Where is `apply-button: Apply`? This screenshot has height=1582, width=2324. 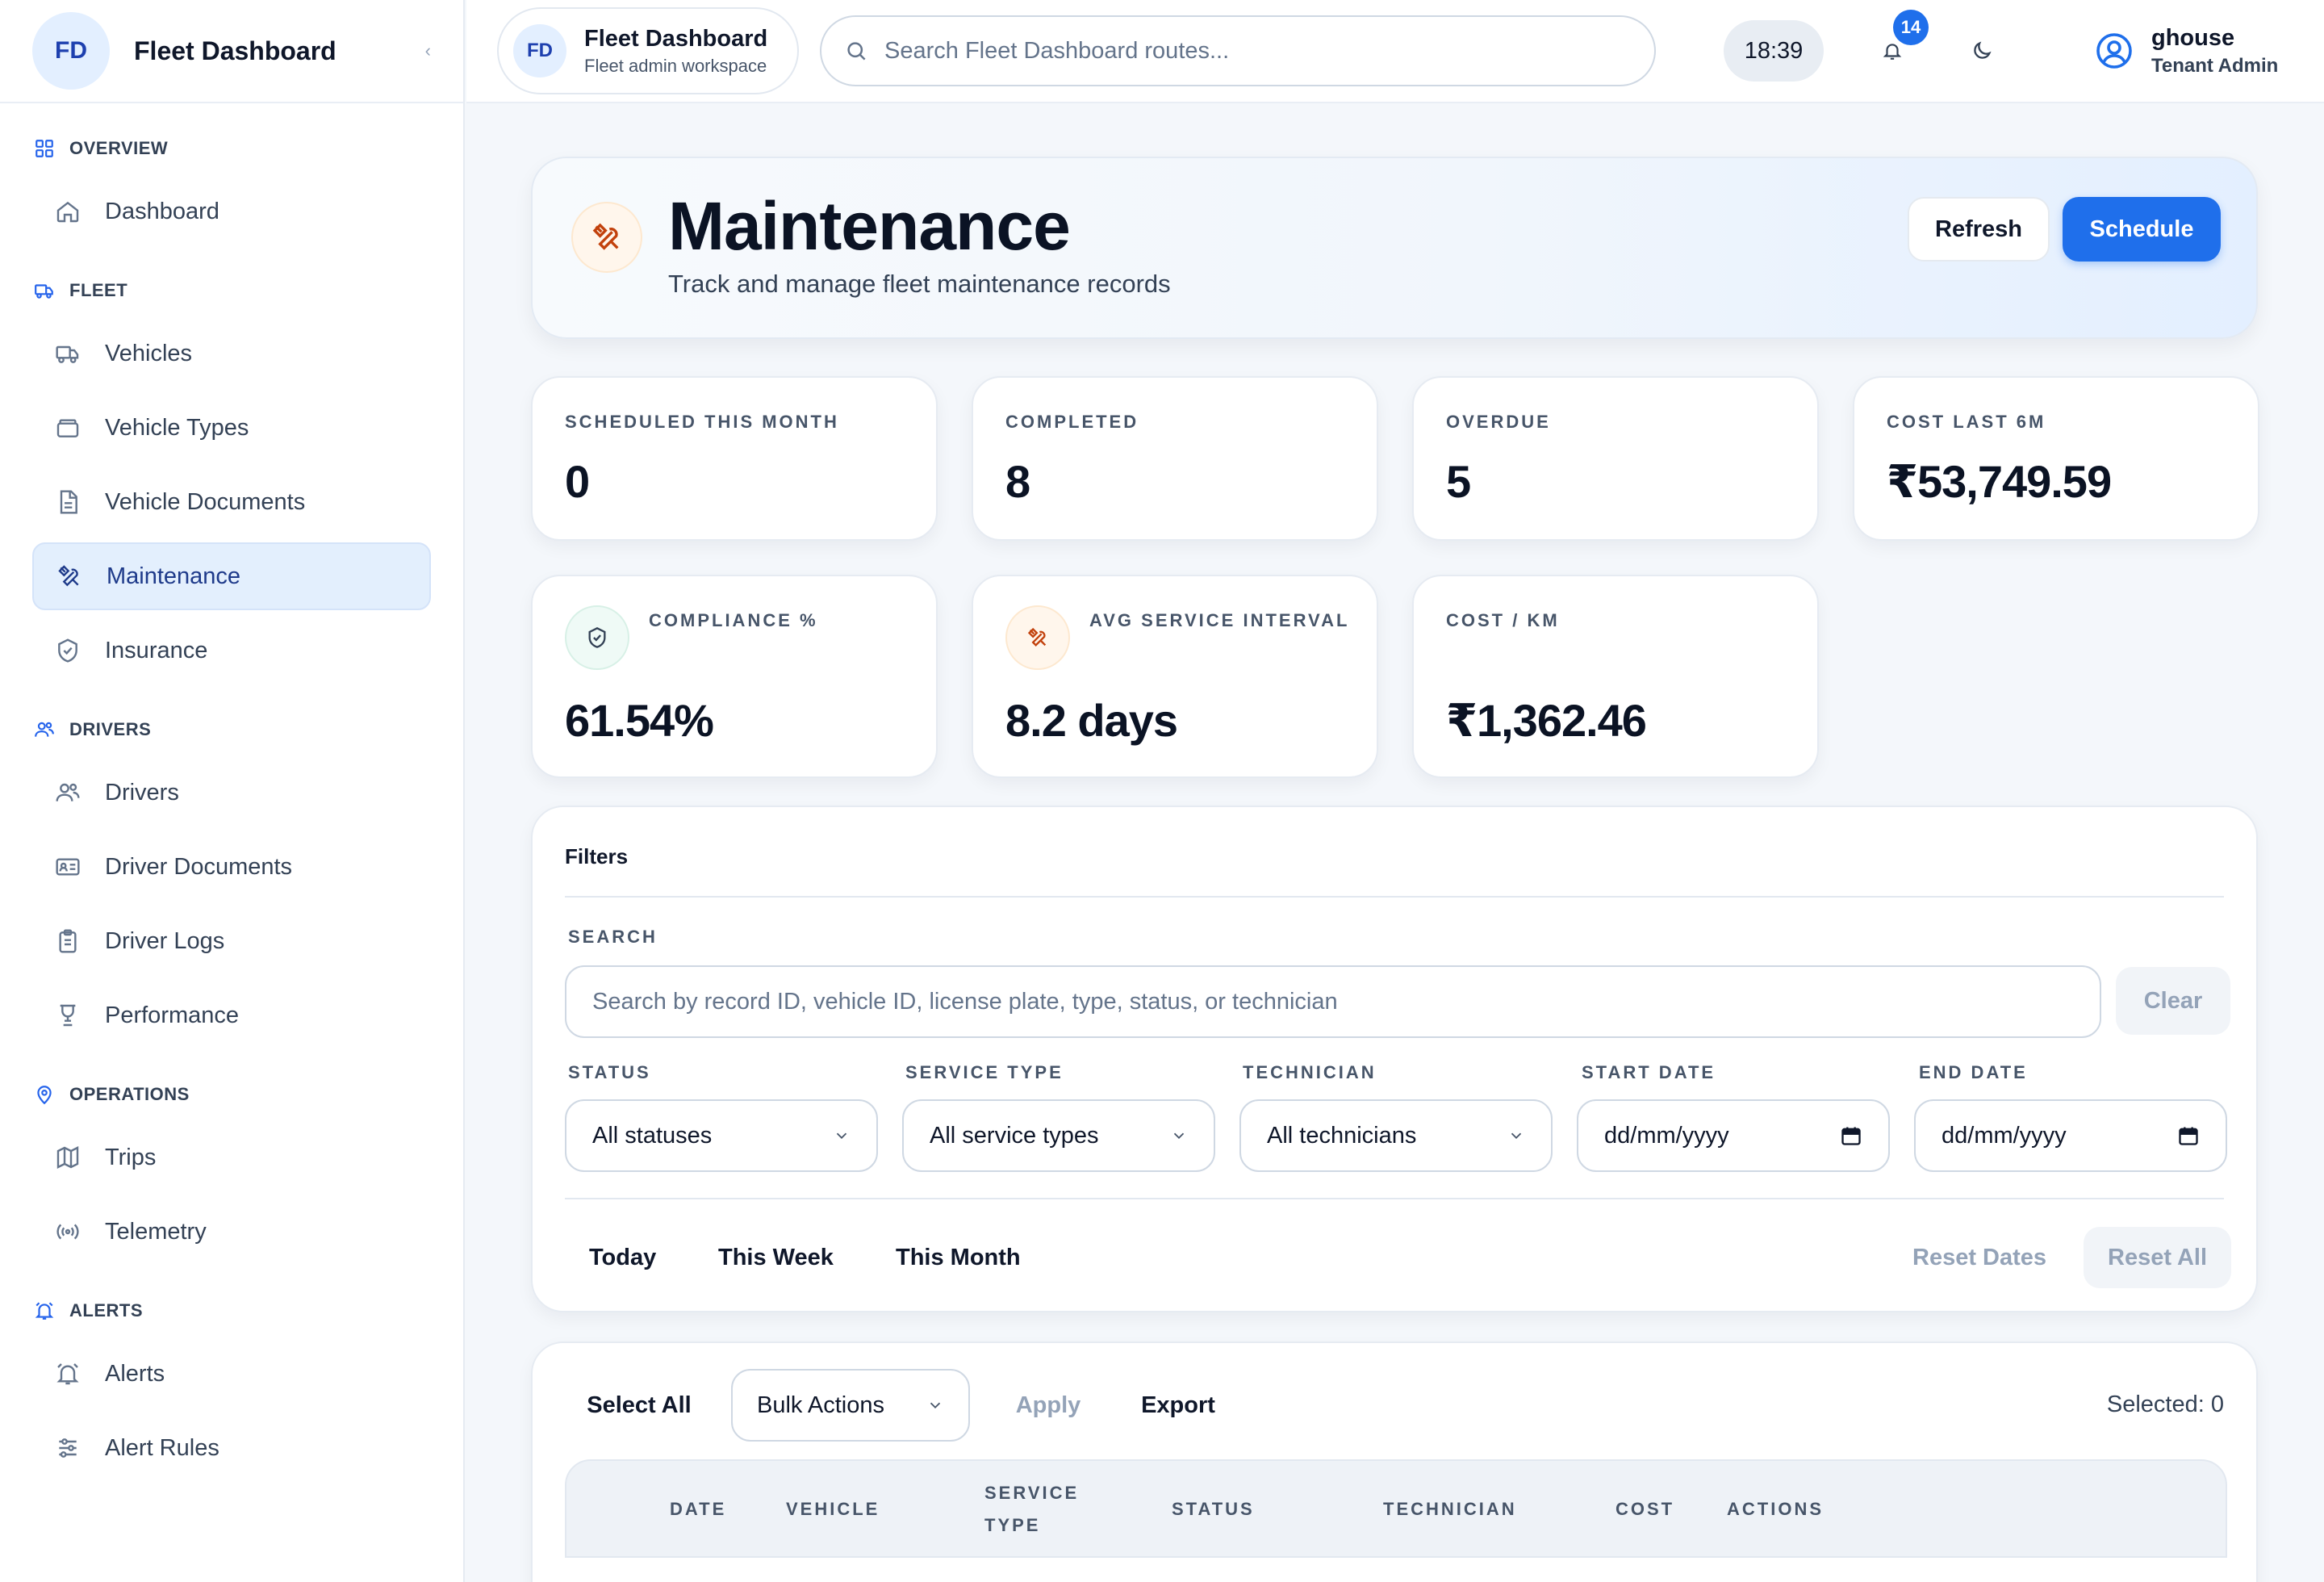 apply-button: Apply is located at coordinates (1048, 1405).